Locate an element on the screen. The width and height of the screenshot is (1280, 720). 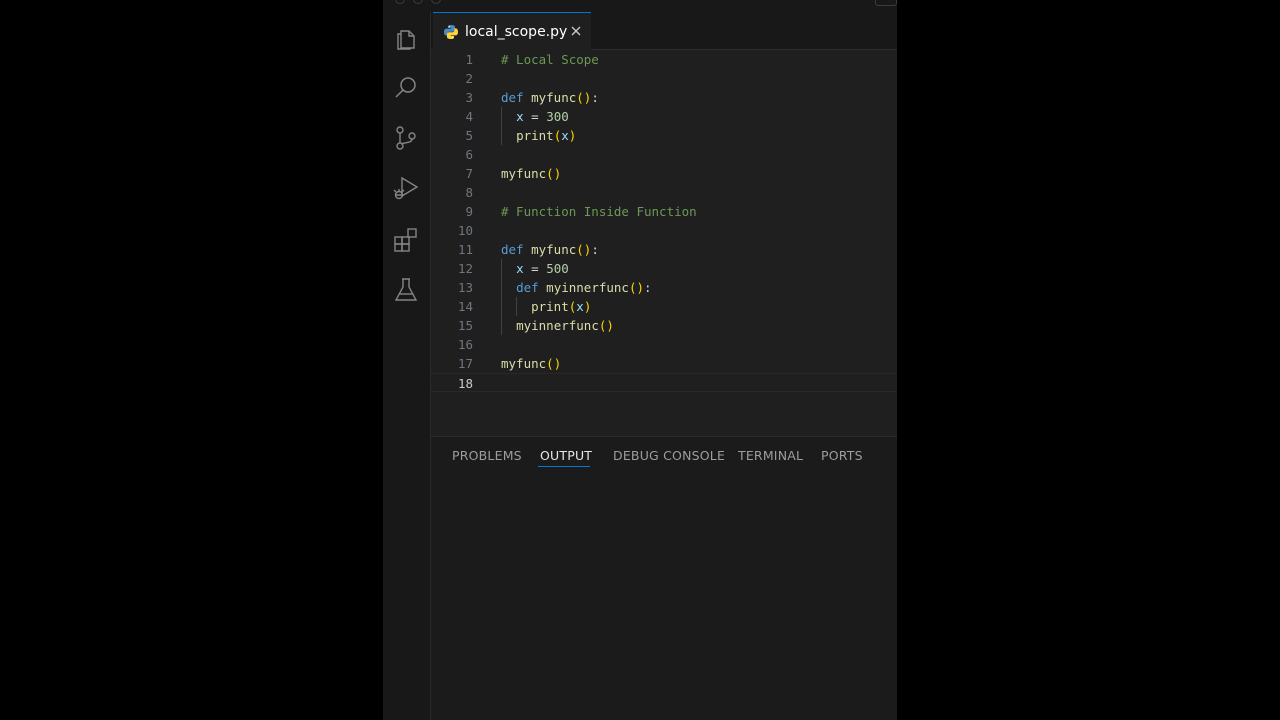
line-number: 8 is located at coordinates (469, 192).